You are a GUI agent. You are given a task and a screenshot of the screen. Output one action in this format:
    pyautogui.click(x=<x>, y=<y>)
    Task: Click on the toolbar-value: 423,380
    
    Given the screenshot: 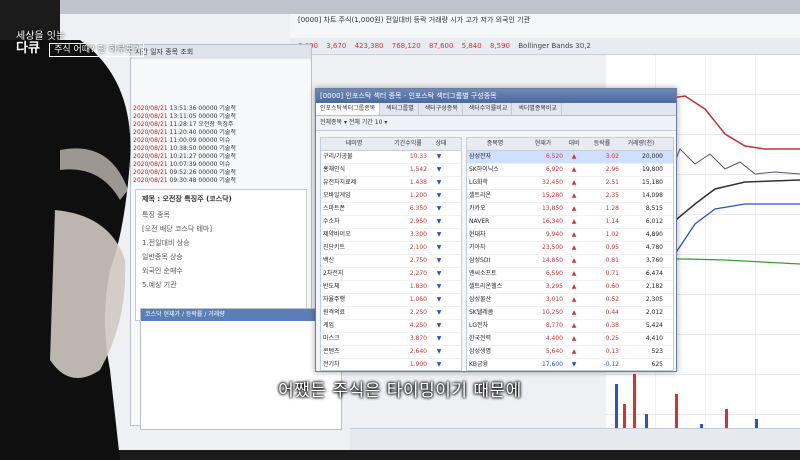 What is the action you would take?
    pyautogui.click(x=369, y=46)
    